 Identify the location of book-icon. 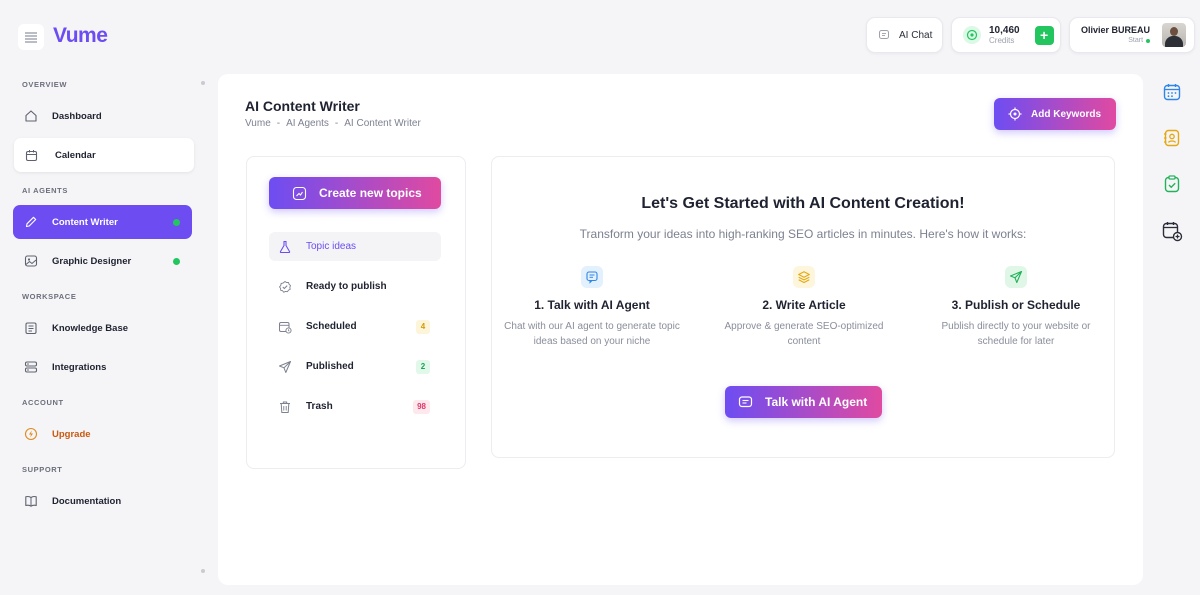
(31, 501).